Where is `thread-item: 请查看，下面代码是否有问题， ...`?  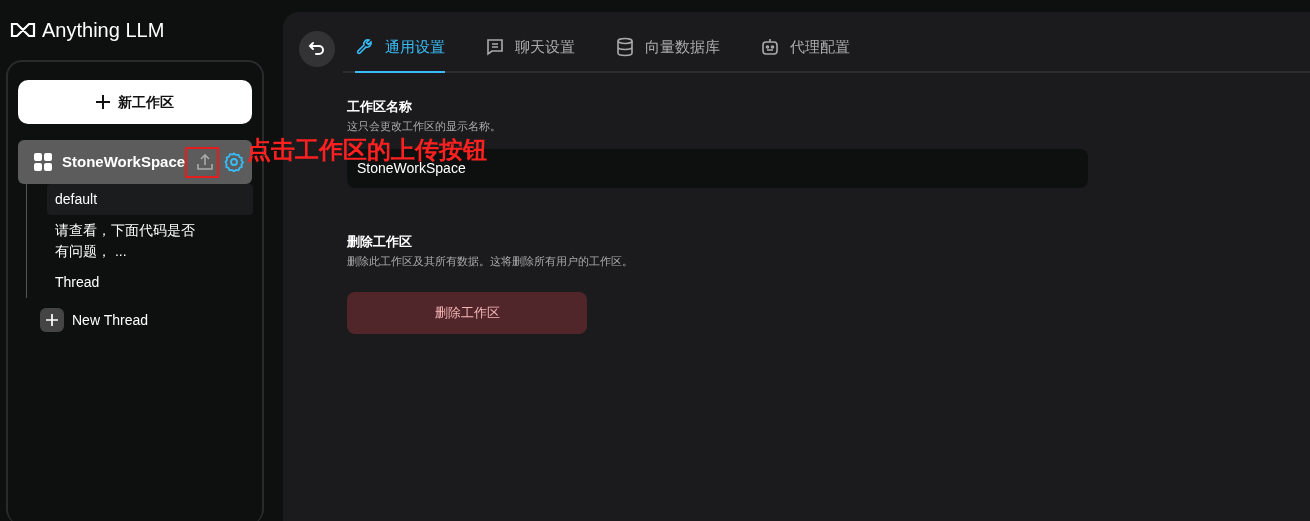
thread-item: 请查看，下面代码是否有问题， ... is located at coordinates (127, 241).